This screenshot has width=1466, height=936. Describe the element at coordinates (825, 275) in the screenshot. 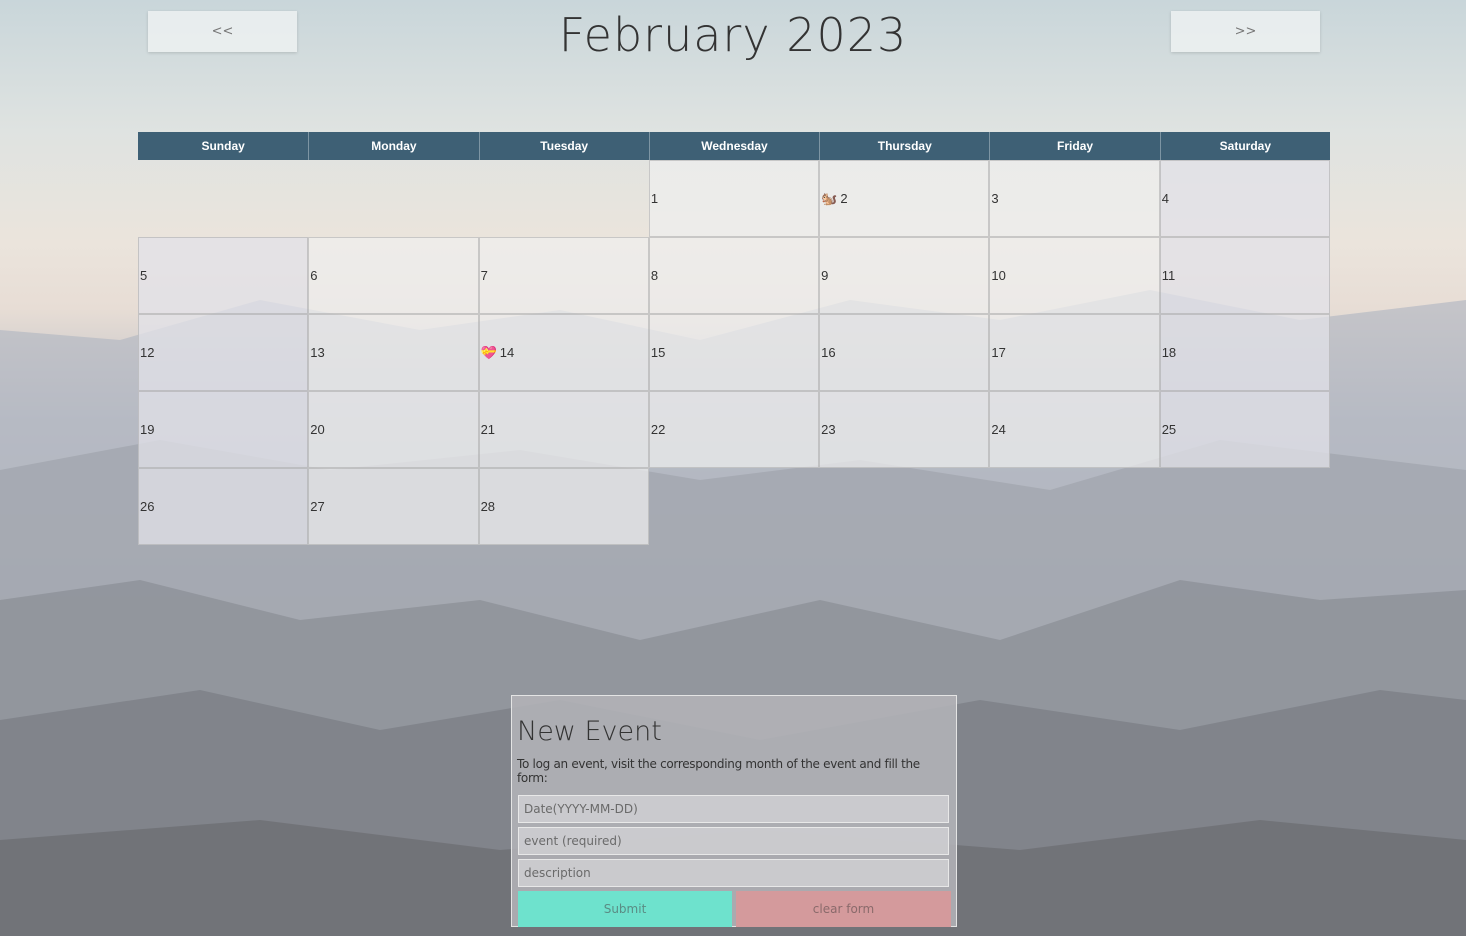

I see `day-number: 9` at that location.